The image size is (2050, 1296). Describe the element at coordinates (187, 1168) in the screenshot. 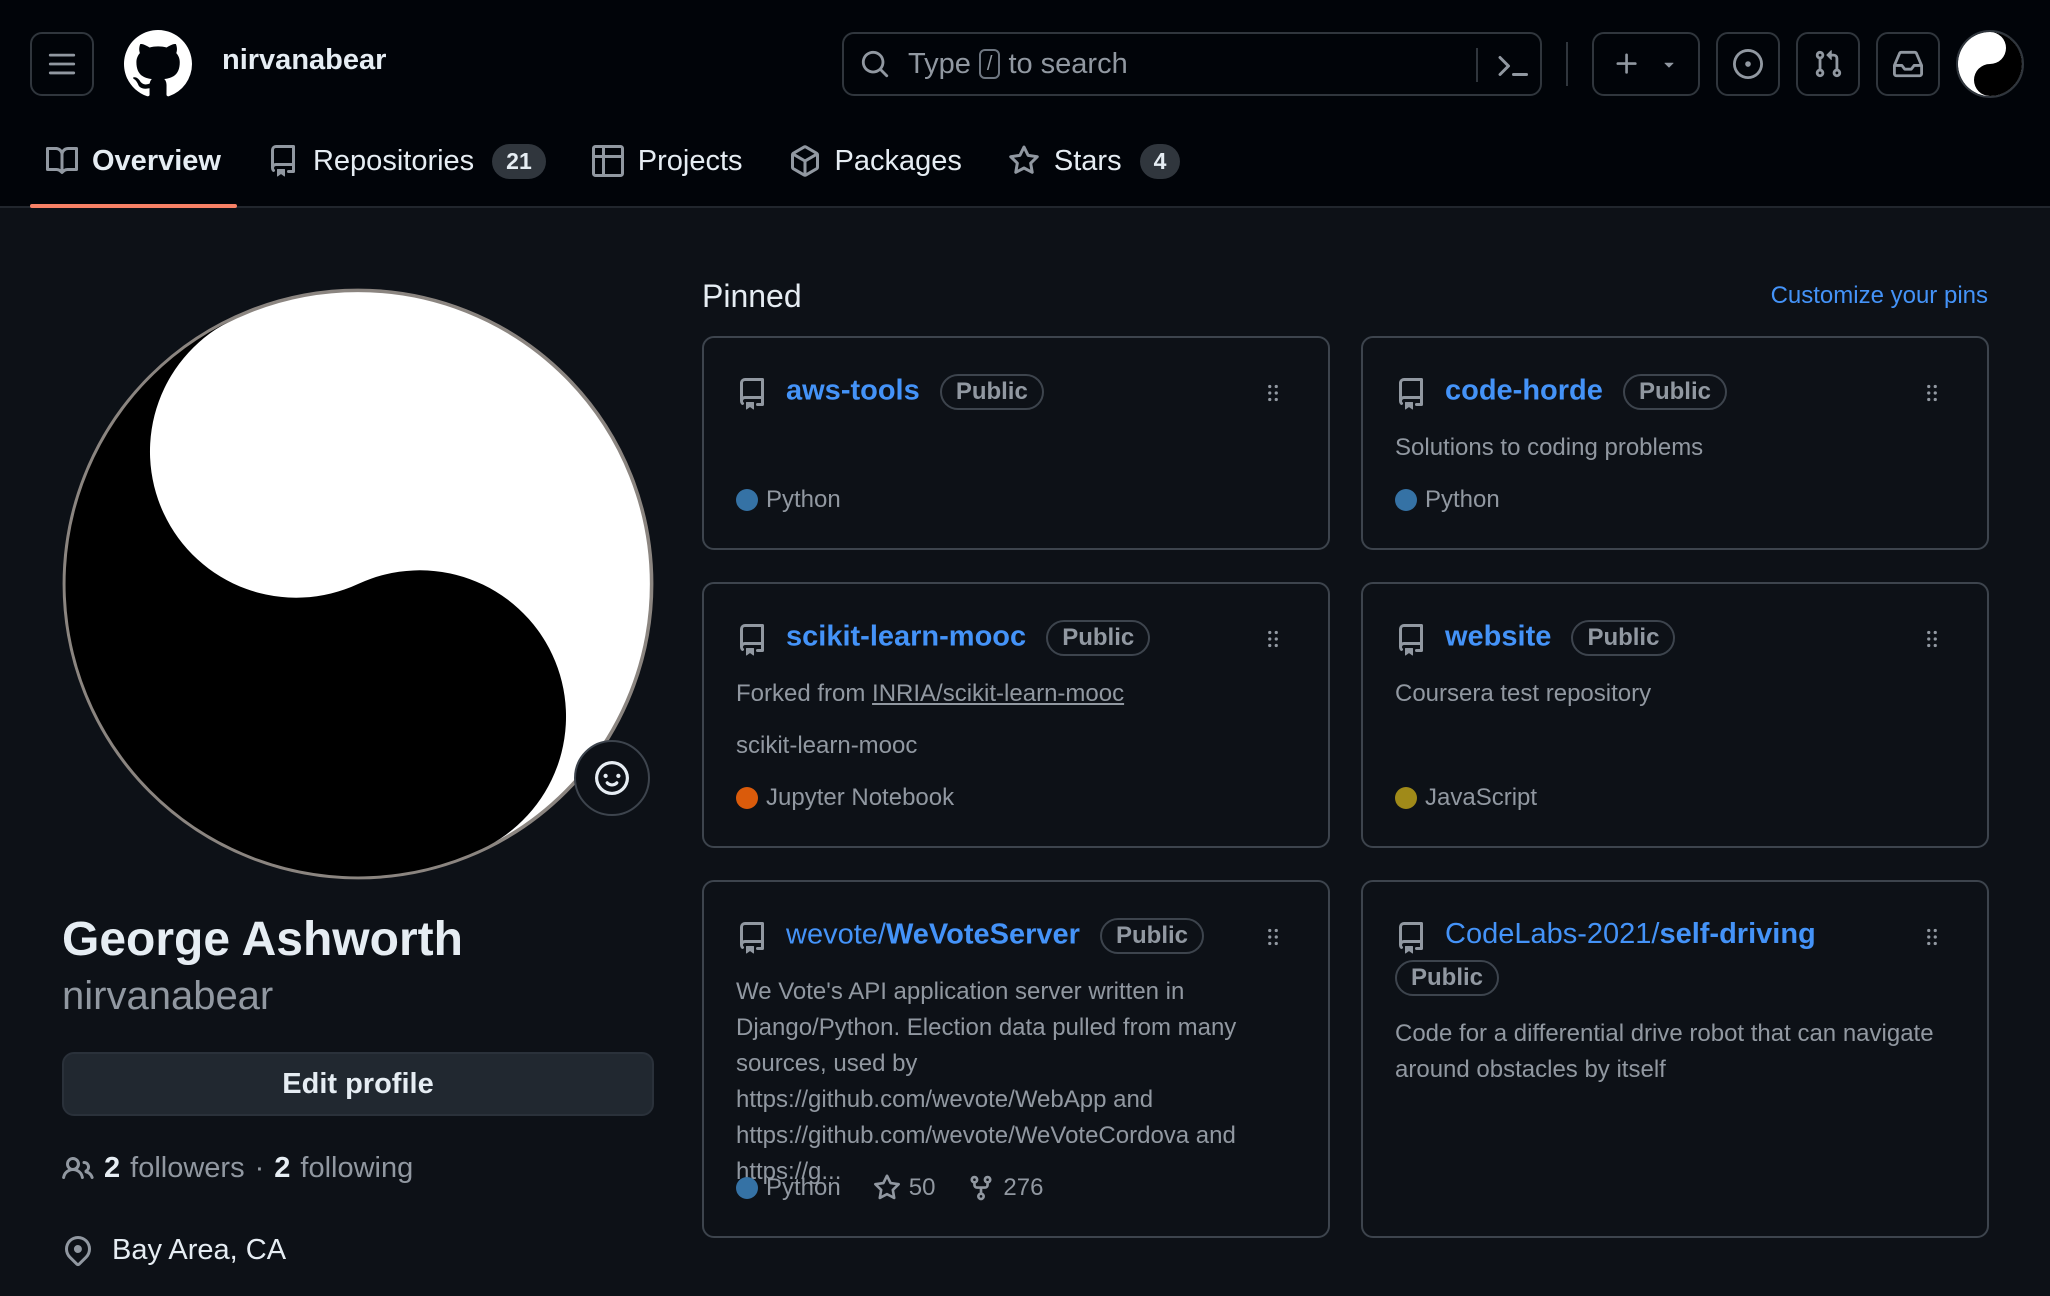

I see `followers-label: followers` at that location.